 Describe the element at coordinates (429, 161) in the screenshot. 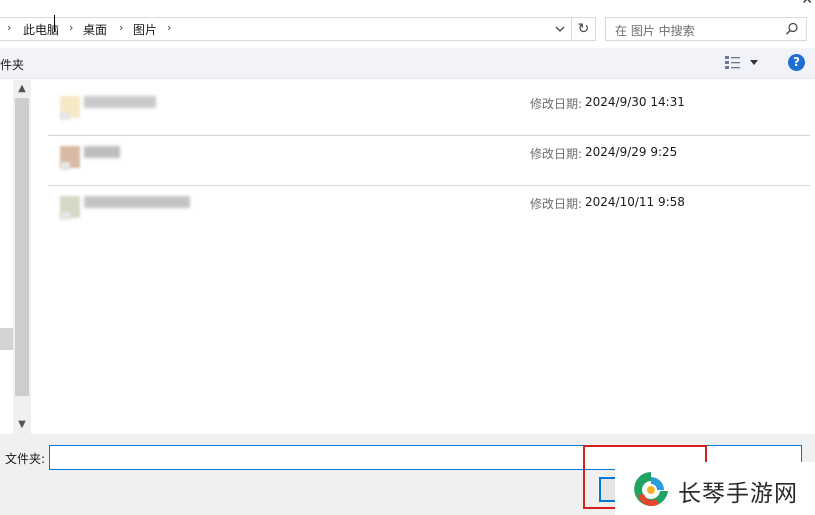

I see `list-item: 修改日期: 2024/9/29 9:25` at that location.